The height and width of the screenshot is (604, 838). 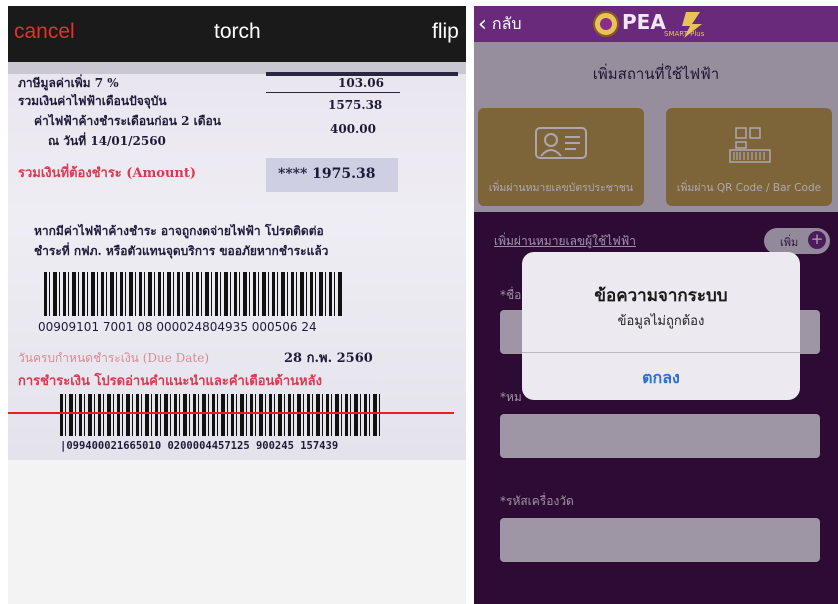 What do you see at coordinates (644, 22) in the screenshot?
I see `logo-text: PEA` at bounding box center [644, 22].